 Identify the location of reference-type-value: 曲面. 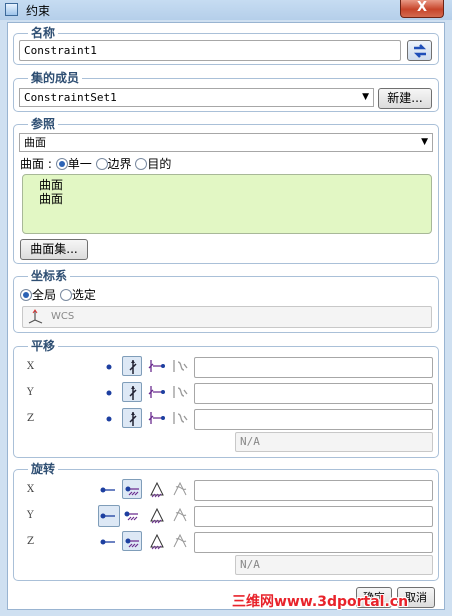
(35, 142).